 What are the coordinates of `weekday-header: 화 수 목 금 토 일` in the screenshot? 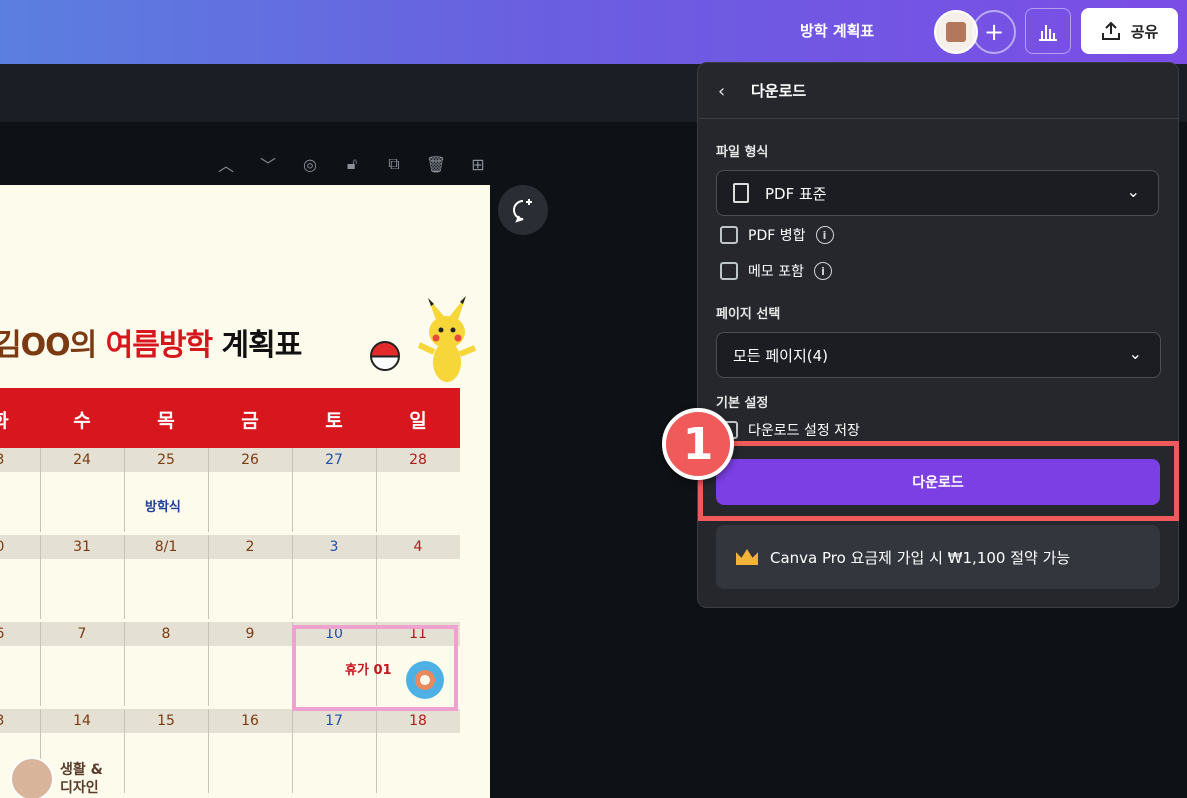 It's located at (230, 418).